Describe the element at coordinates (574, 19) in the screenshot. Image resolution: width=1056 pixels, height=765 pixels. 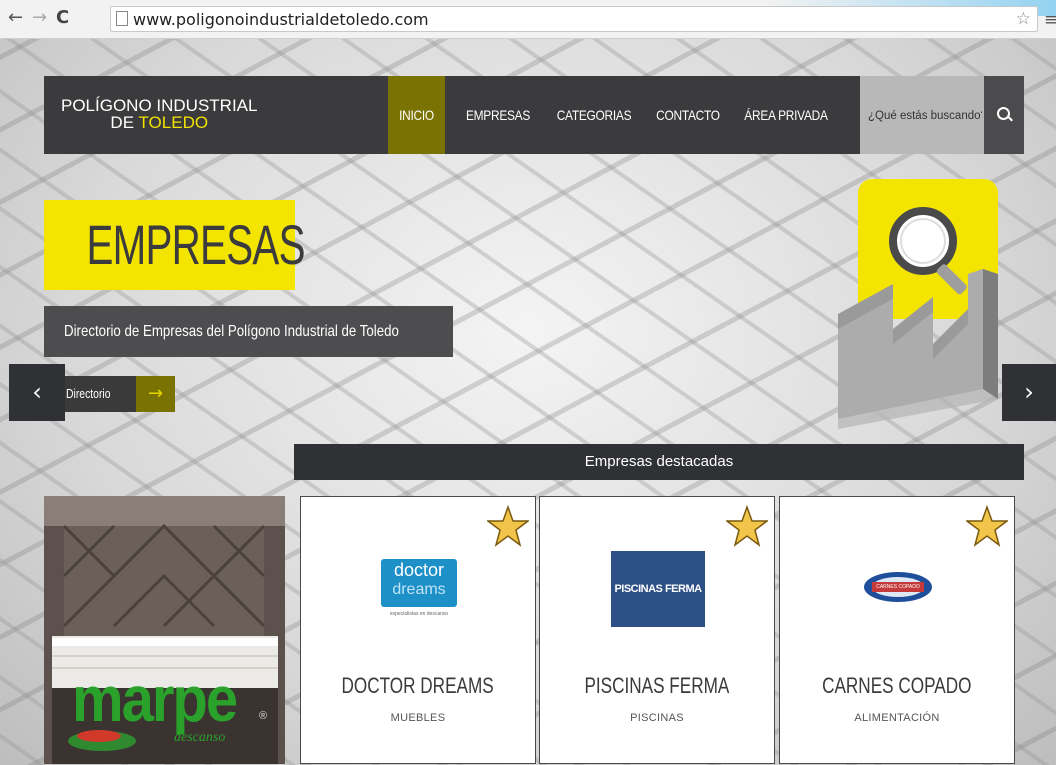
I see `address-bar: www.poligonoindustrialdetoledo.com ☆` at that location.